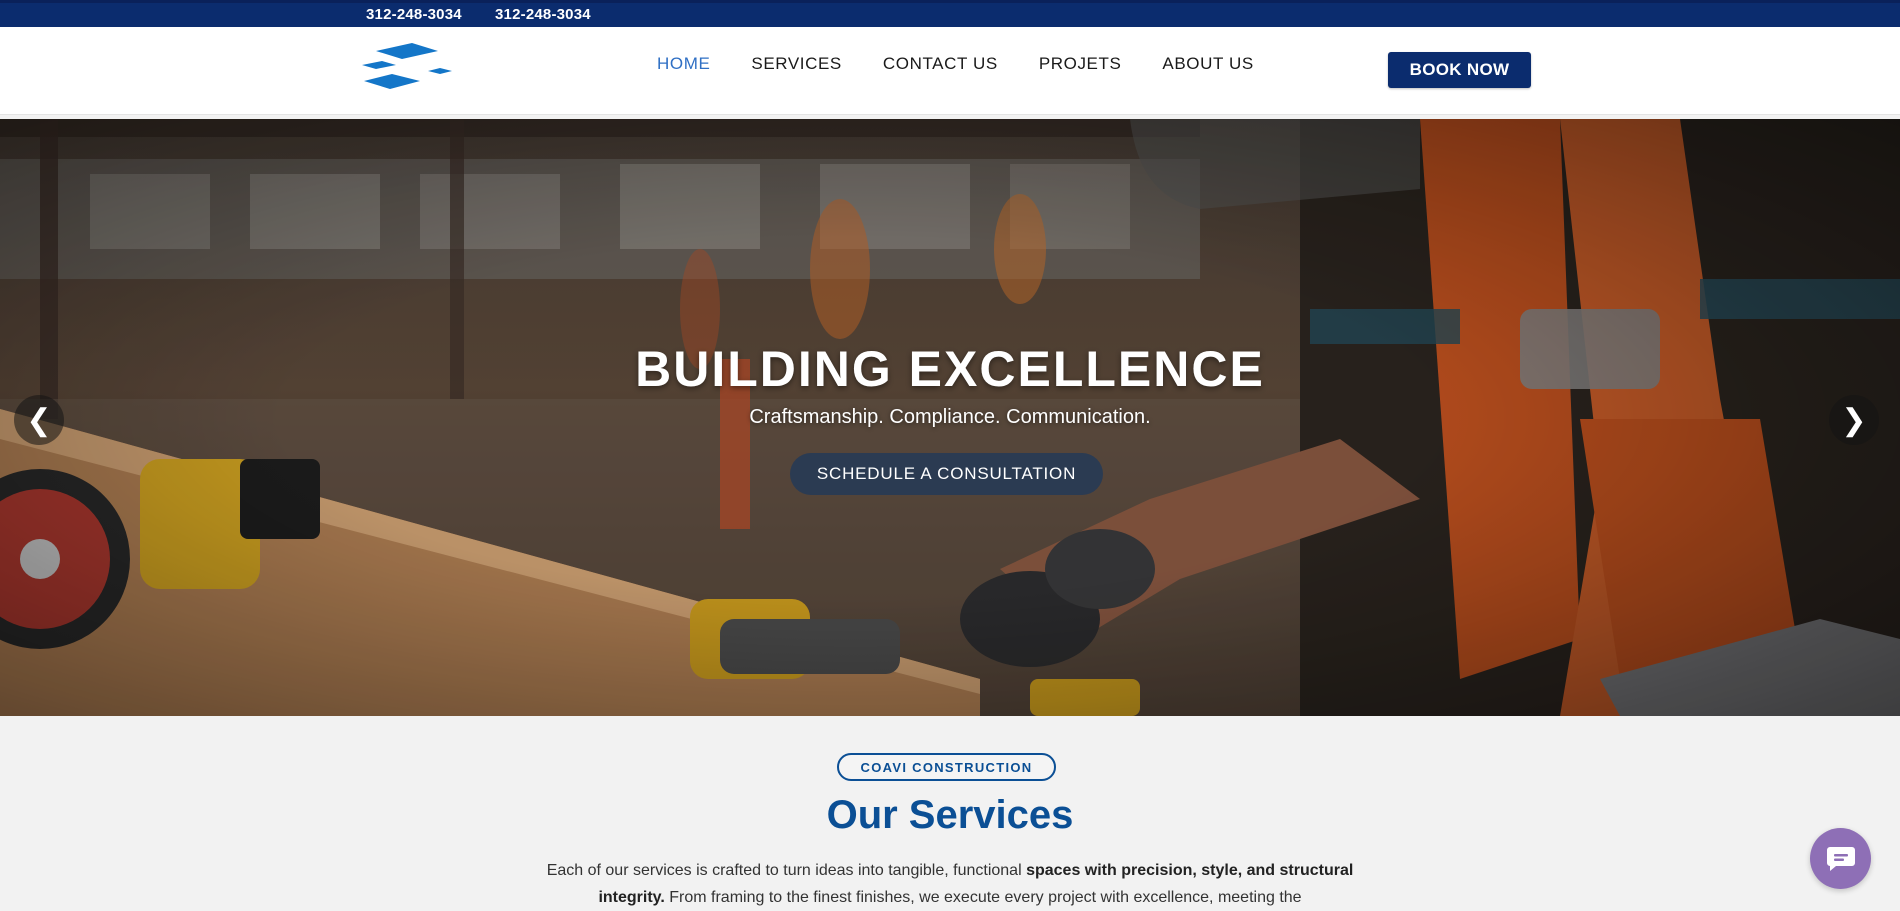 Image resolution: width=1900 pixels, height=911 pixels. Describe the element at coordinates (950, 815) in the screenshot. I see `section-title: Our Services` at that location.